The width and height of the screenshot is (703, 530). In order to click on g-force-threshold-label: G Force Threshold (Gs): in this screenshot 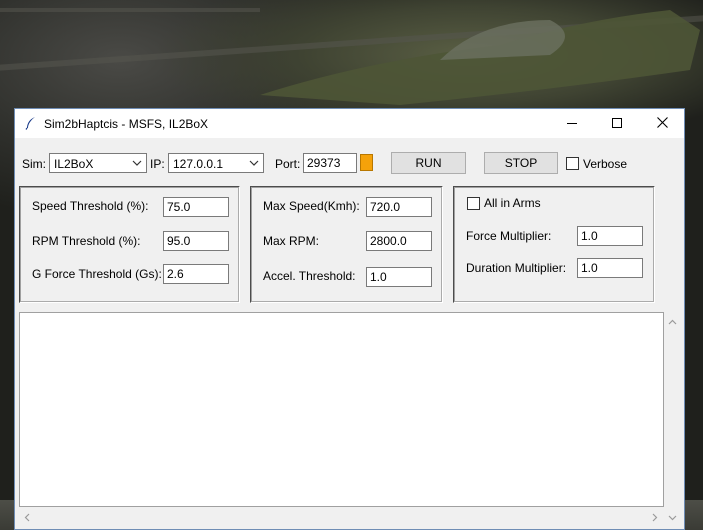, I will do `click(97, 274)`.